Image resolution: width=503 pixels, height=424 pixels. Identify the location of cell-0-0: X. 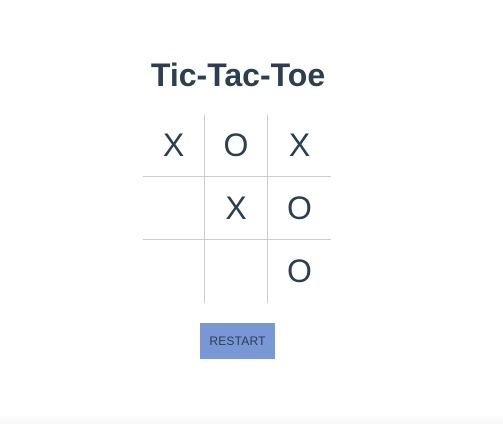
(174, 146).